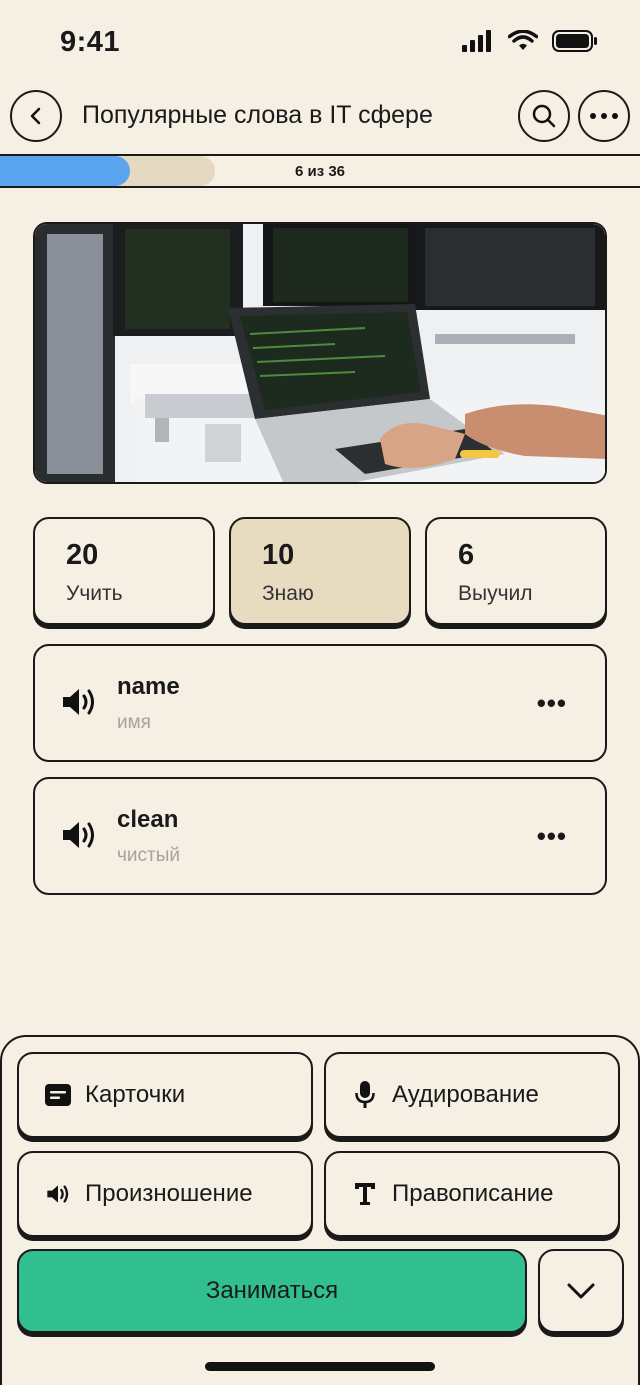 The width and height of the screenshot is (640, 1385). I want to click on progress-text: 6 из 36, so click(320, 171).